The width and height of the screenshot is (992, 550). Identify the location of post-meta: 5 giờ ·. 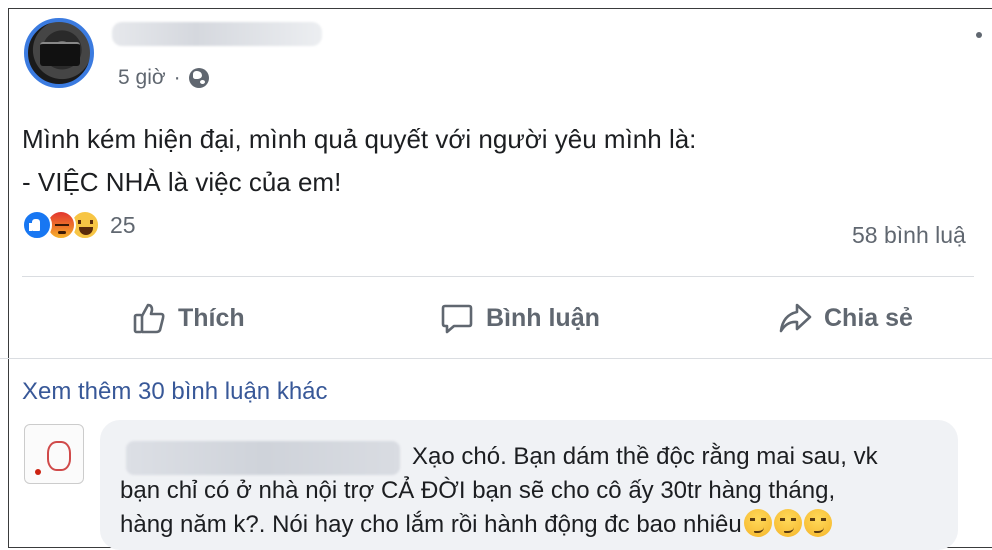
(163, 78).